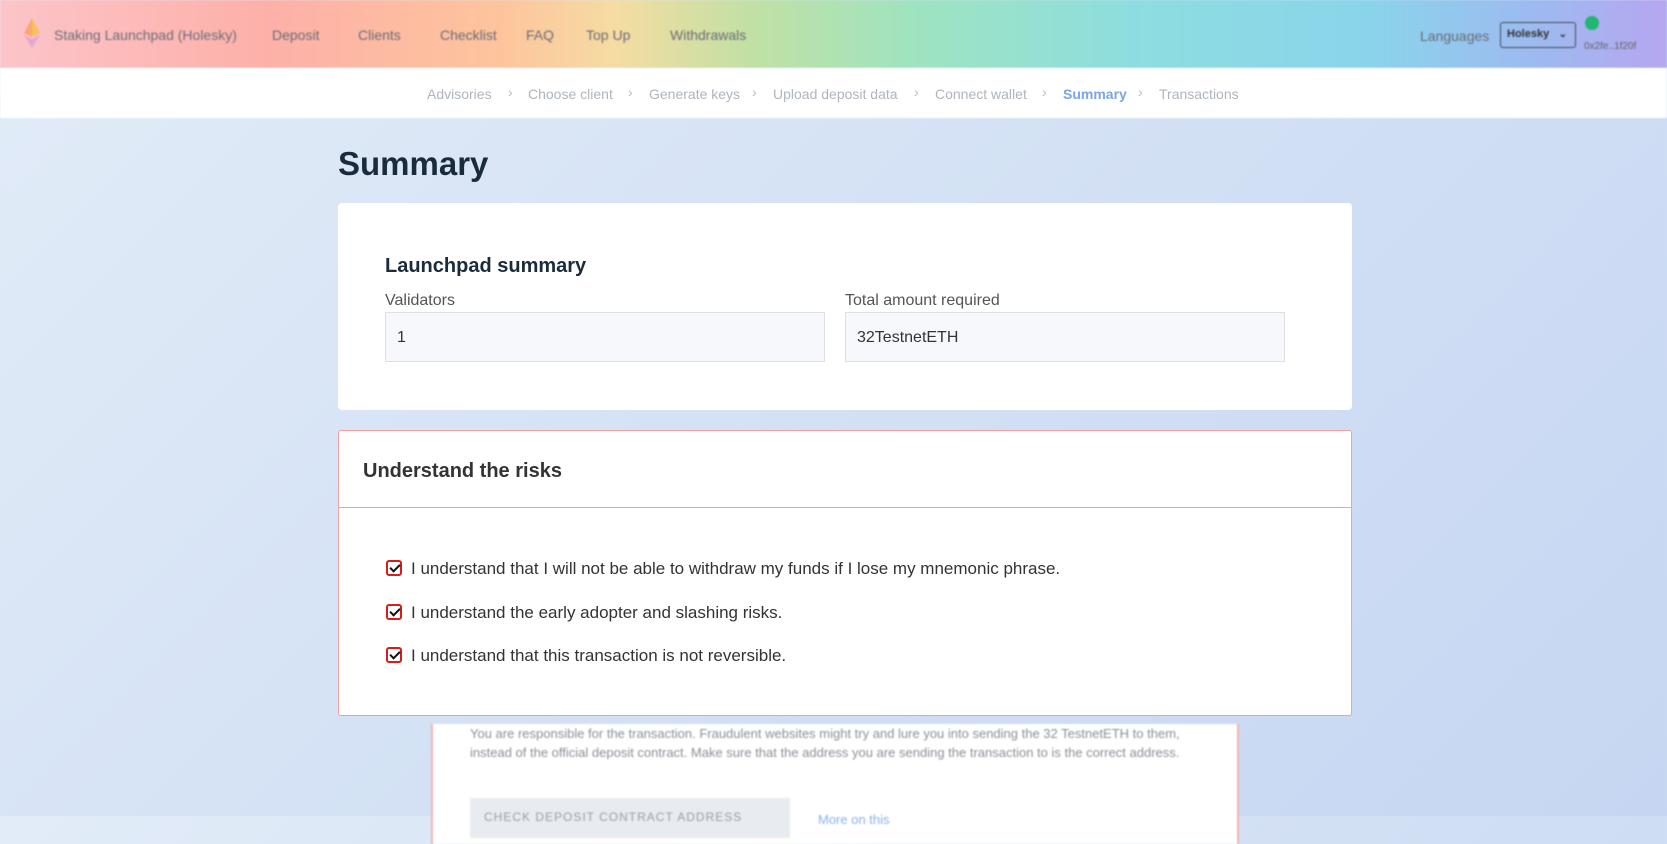 The height and width of the screenshot is (844, 1667). I want to click on languages-link: Languages, so click(1454, 36).